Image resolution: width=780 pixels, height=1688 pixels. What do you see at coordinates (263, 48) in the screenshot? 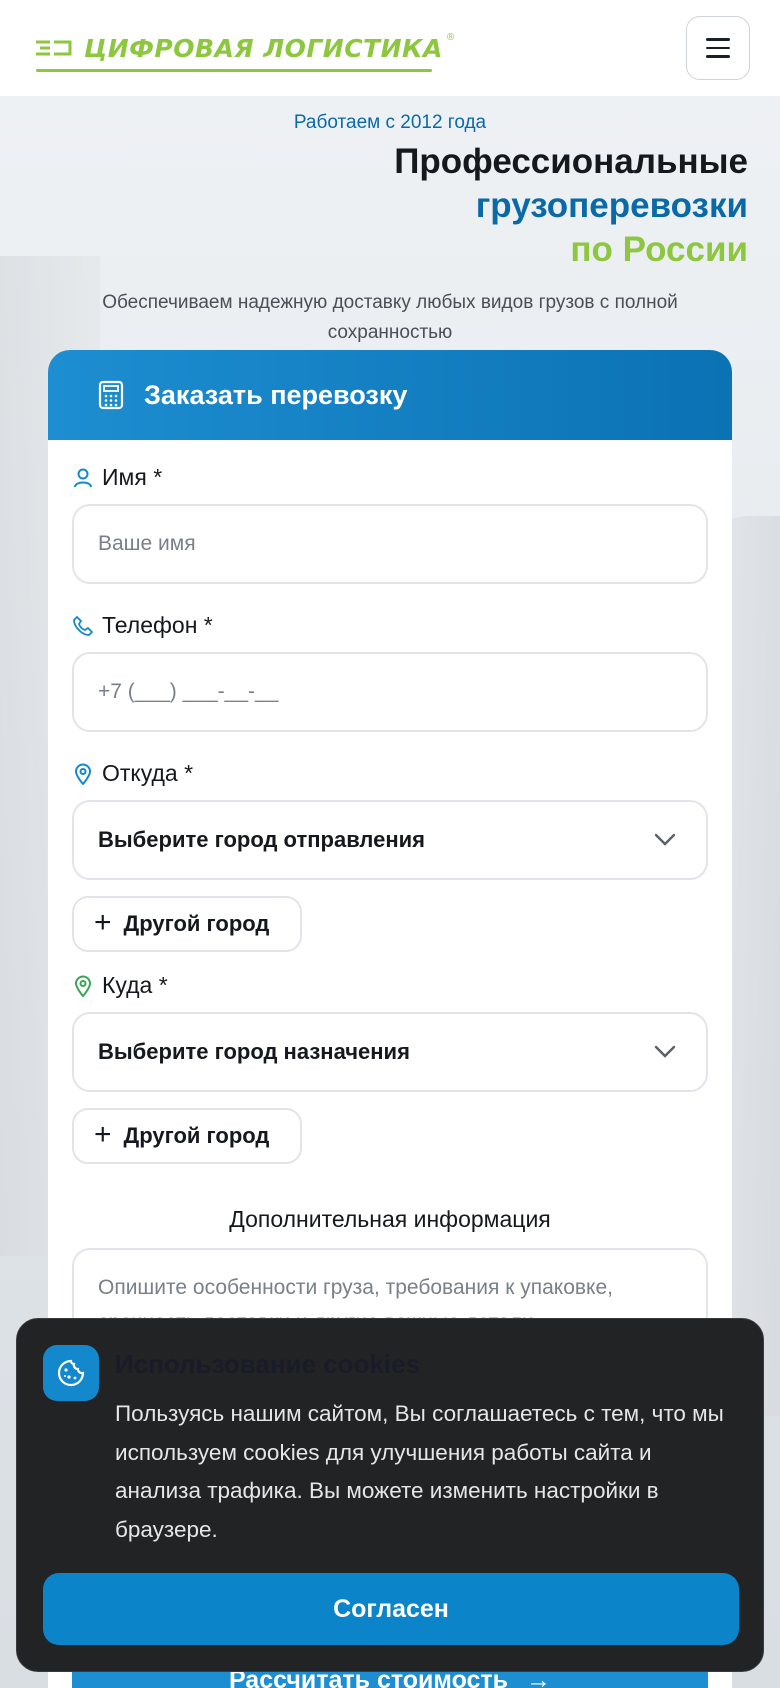
I see `logo-text: ЦИФРОВАЯ ЛОГИСТИКА` at bounding box center [263, 48].